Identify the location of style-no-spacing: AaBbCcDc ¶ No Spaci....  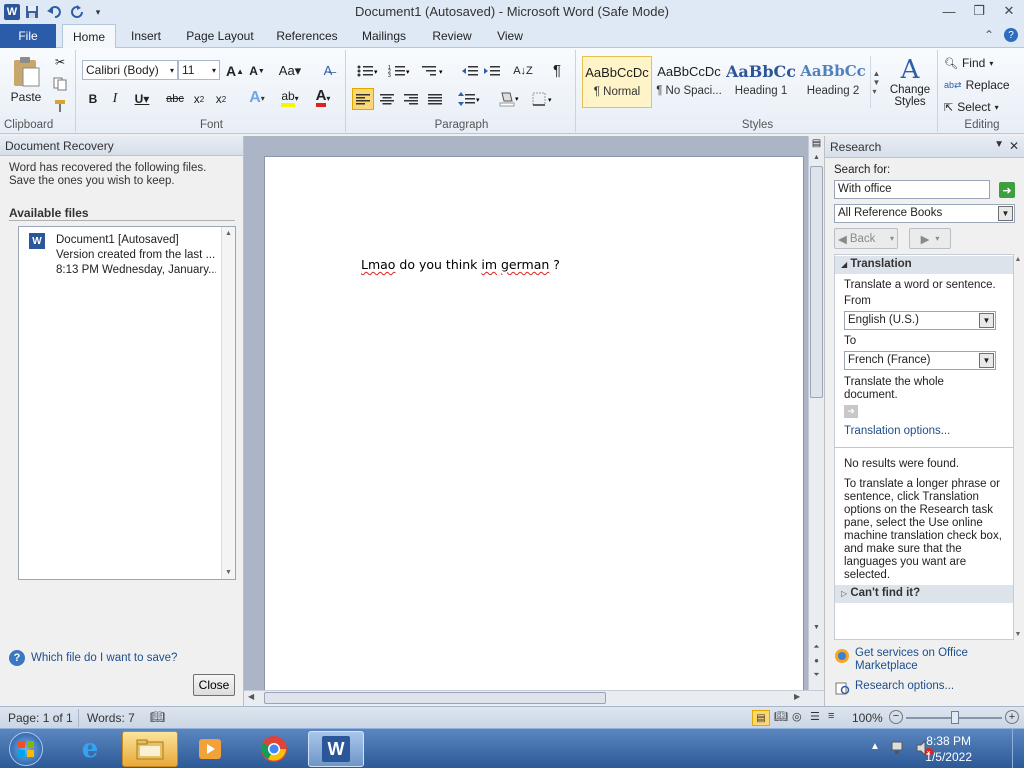
(689, 82).